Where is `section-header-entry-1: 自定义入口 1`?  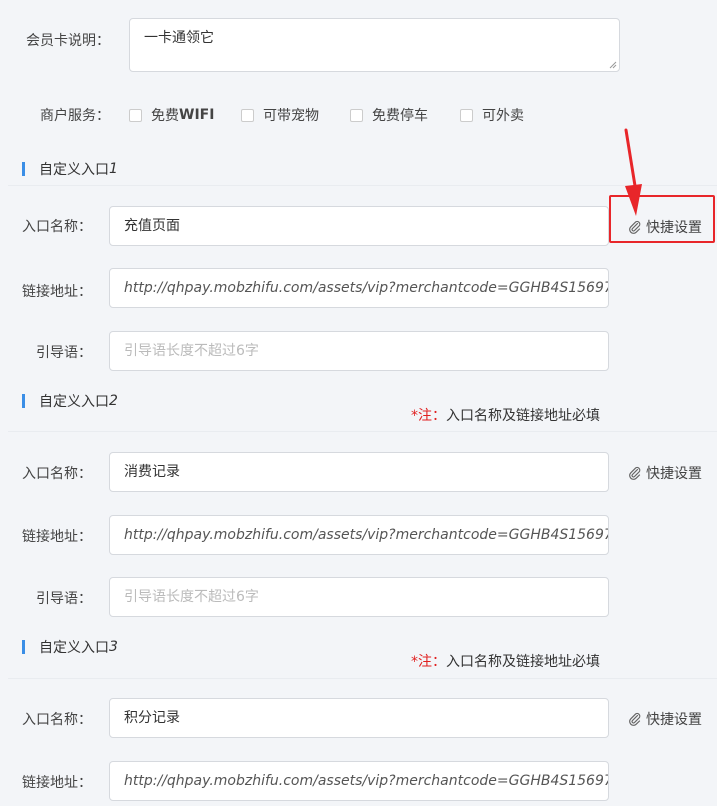 section-header-entry-1: 自定义入口 1 is located at coordinates (70, 169).